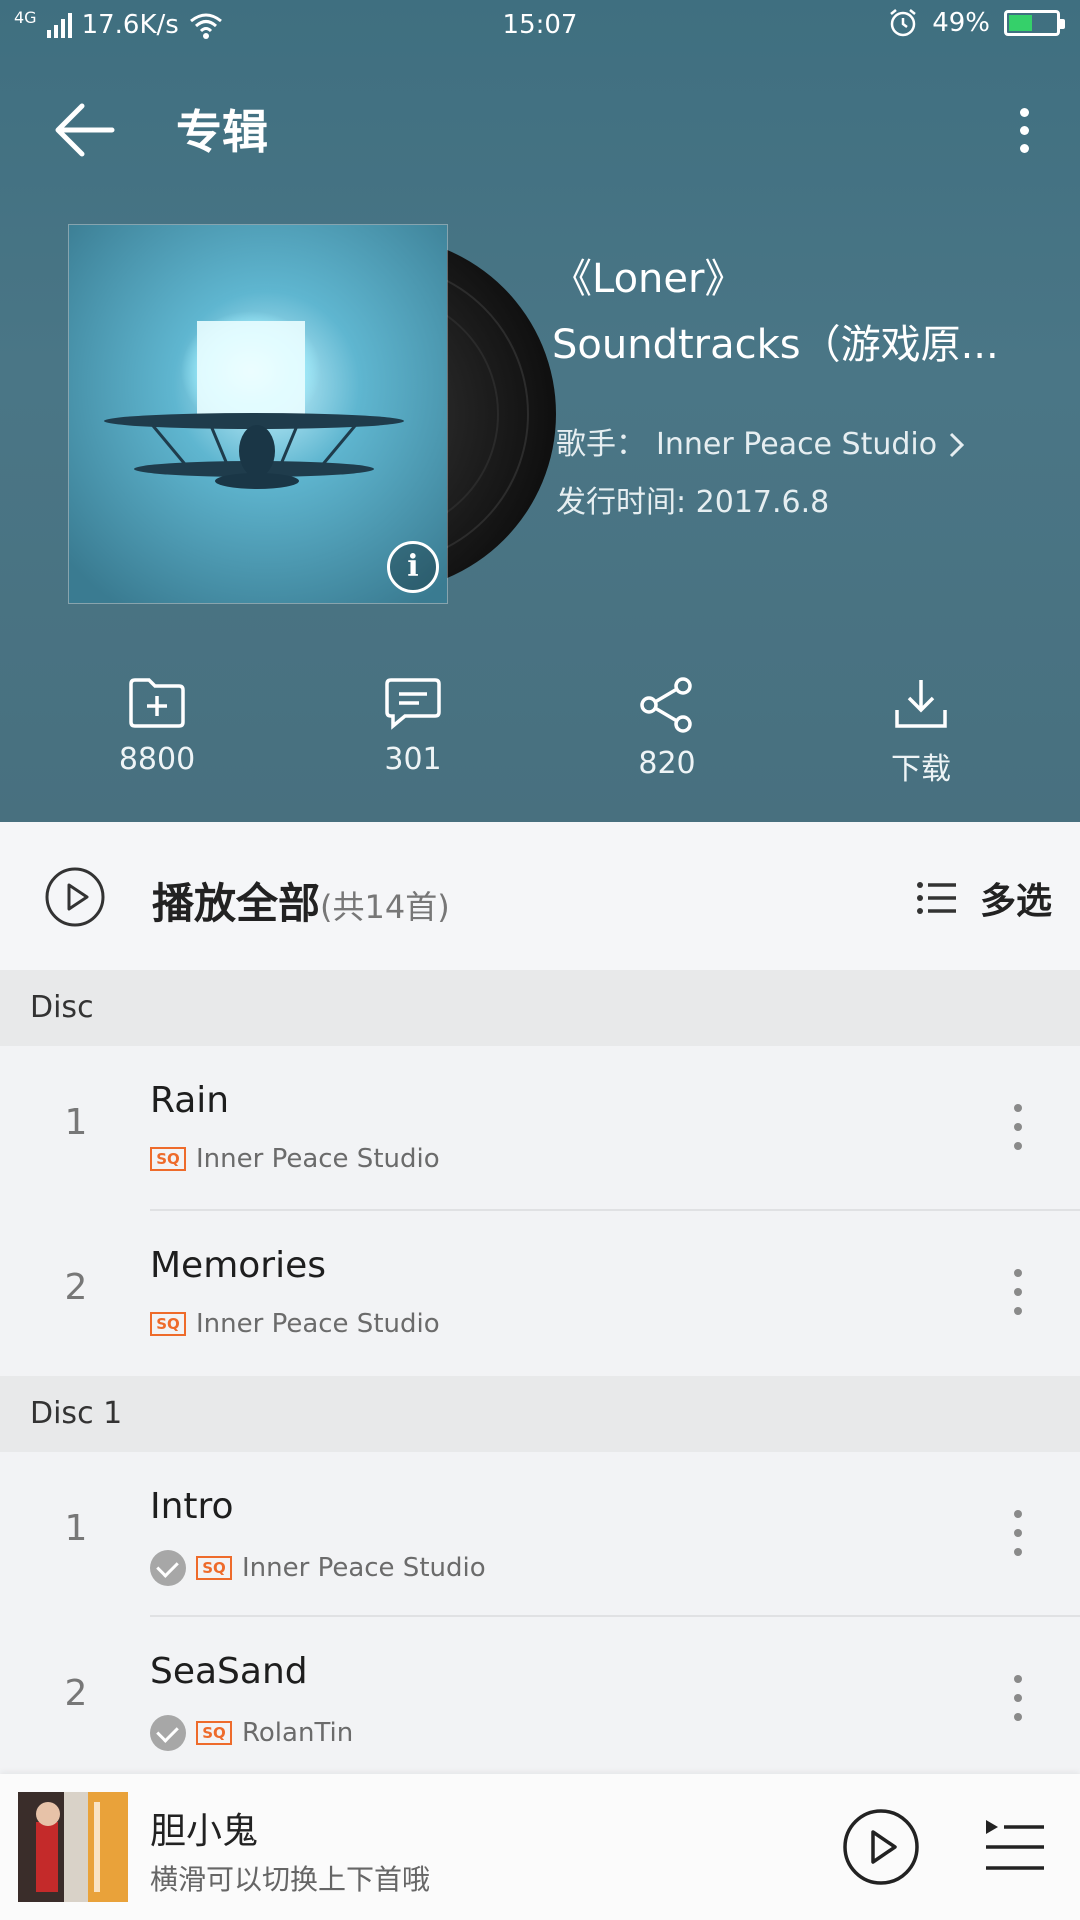  What do you see at coordinates (903, 23) in the screenshot?
I see `alarm-icon` at bounding box center [903, 23].